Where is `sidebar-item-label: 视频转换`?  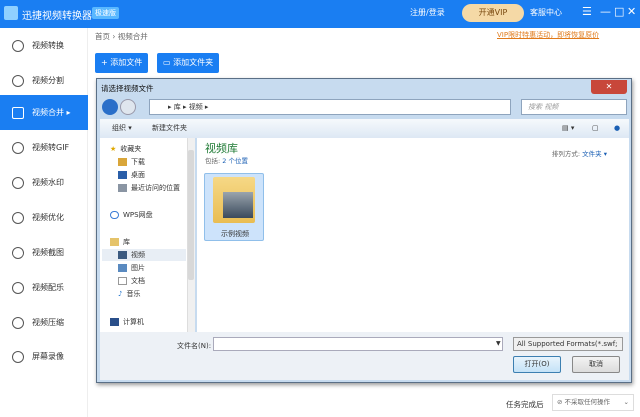
sidebar-item-label: 视频转换 is located at coordinates (48, 45).